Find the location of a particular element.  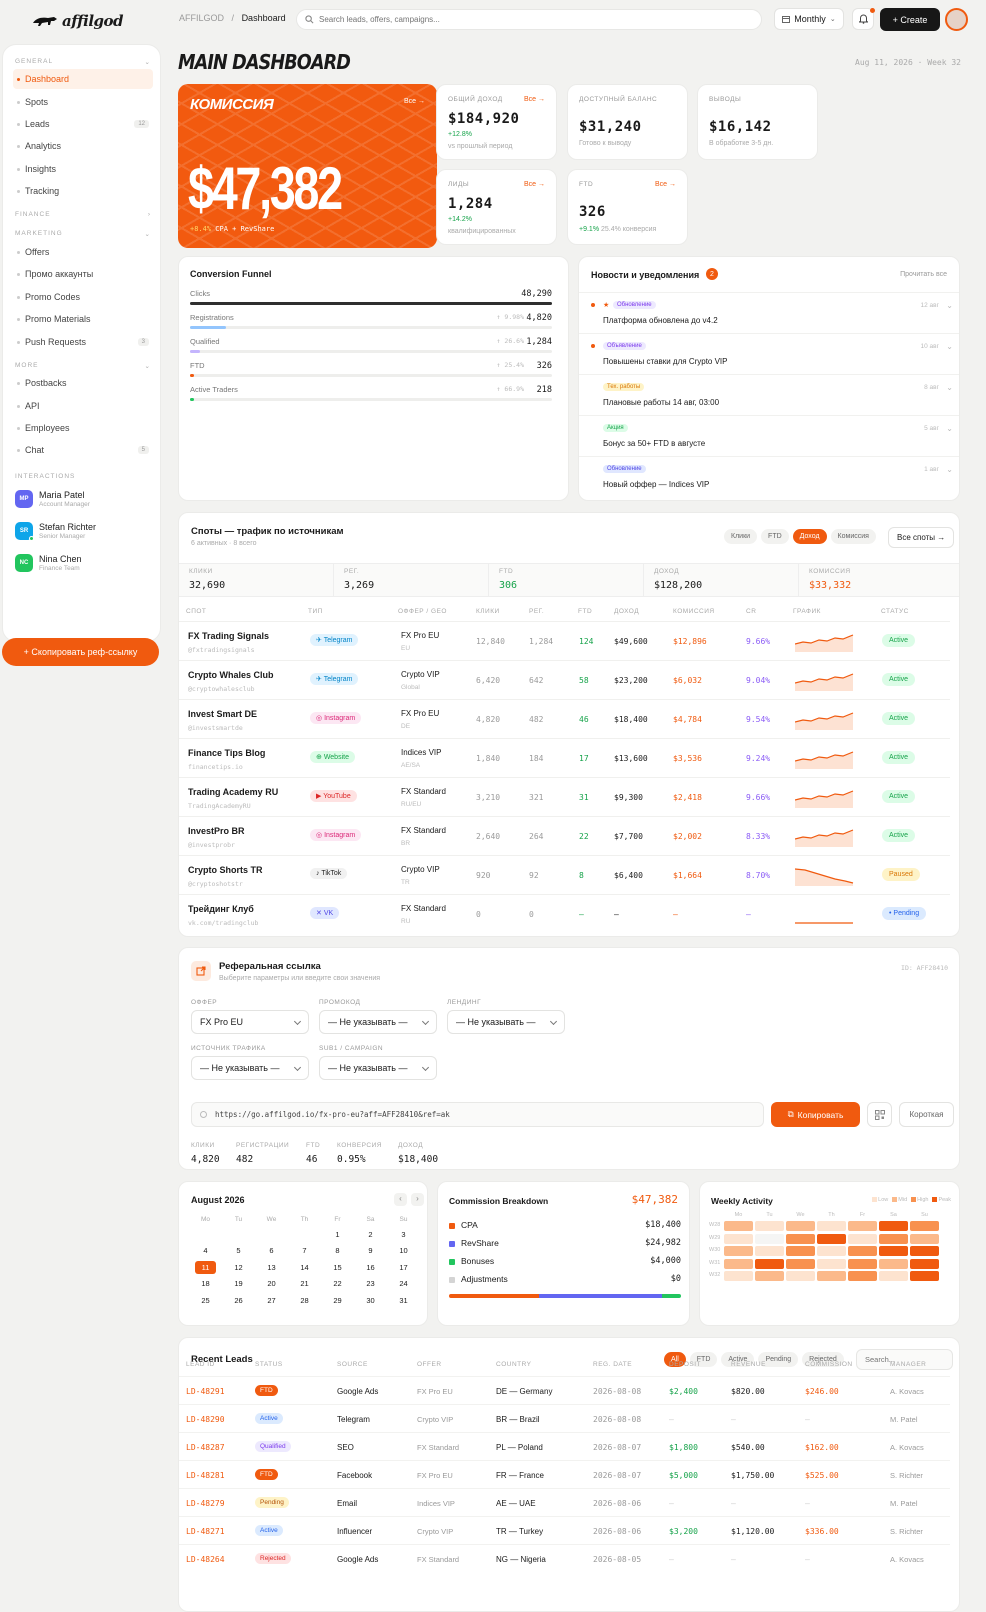

section-more: MORE ⌄ is located at coordinates (83, 366).